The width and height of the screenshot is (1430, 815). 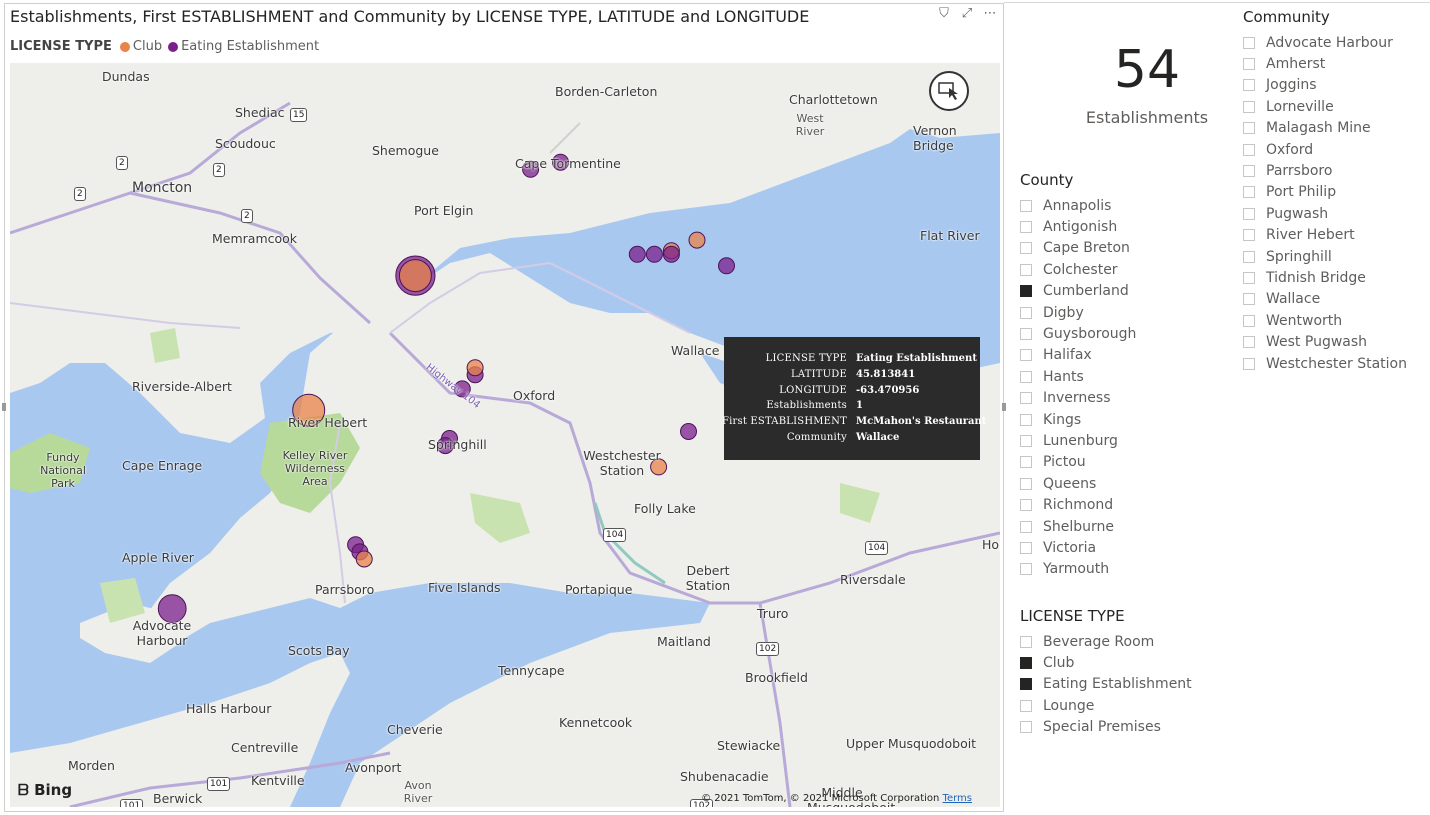 What do you see at coordinates (1078, 462) in the screenshot?
I see `slicer-item: Pictou` at bounding box center [1078, 462].